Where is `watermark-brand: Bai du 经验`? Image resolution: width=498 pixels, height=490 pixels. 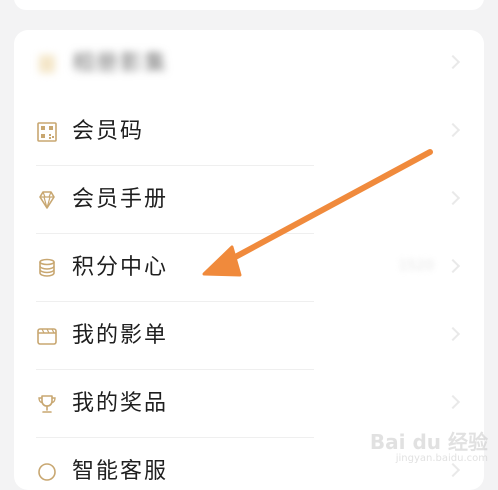
watermark-brand: Bai du 经验 is located at coordinates (428, 442).